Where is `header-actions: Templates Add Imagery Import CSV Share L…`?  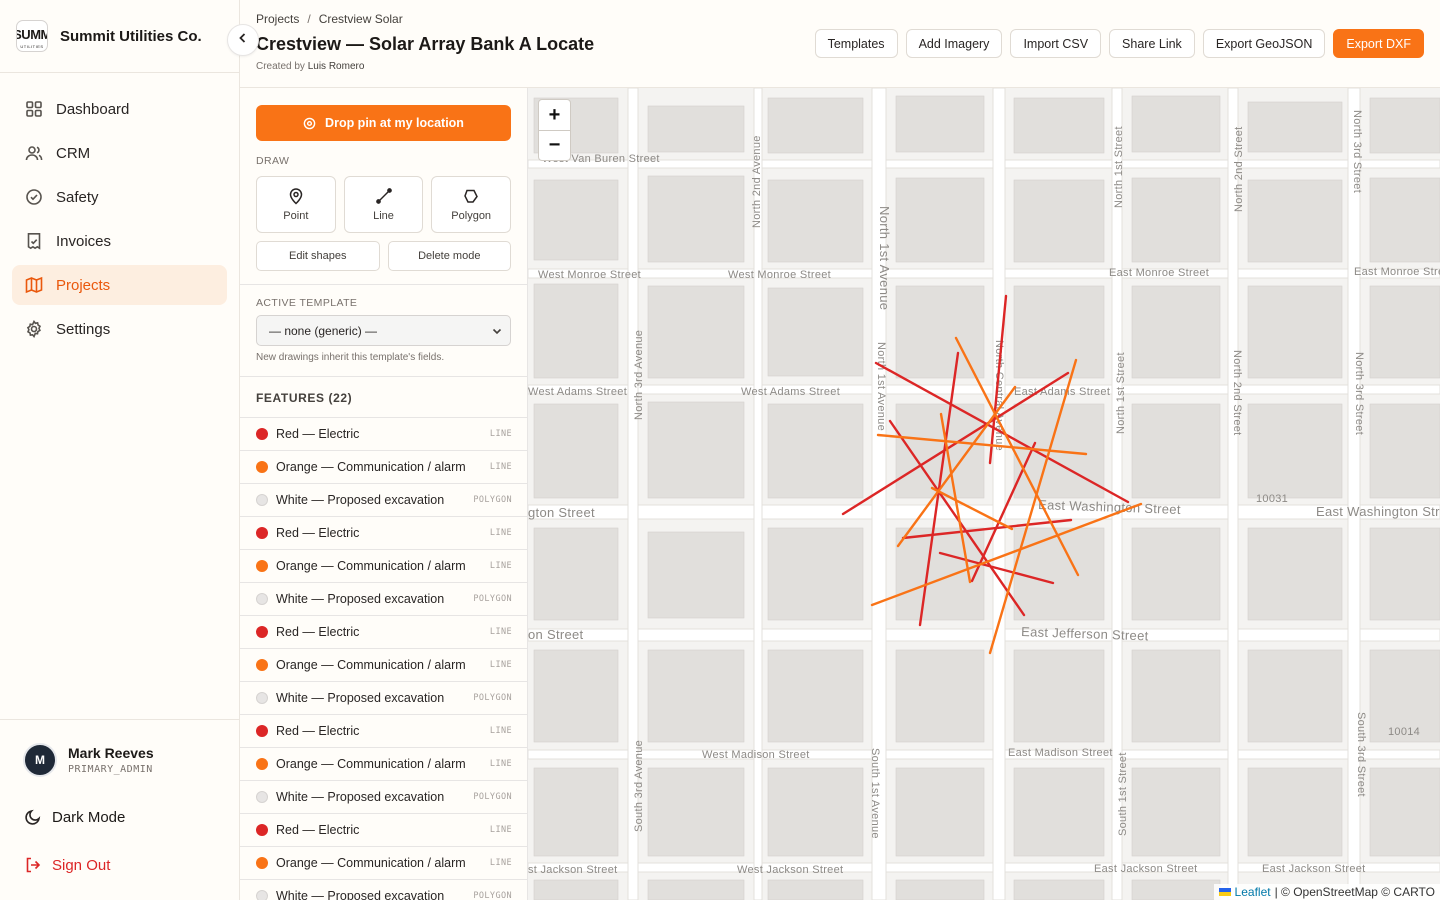
header-actions: Templates Add Imagery Import CSV Share L… is located at coordinates (1119, 43).